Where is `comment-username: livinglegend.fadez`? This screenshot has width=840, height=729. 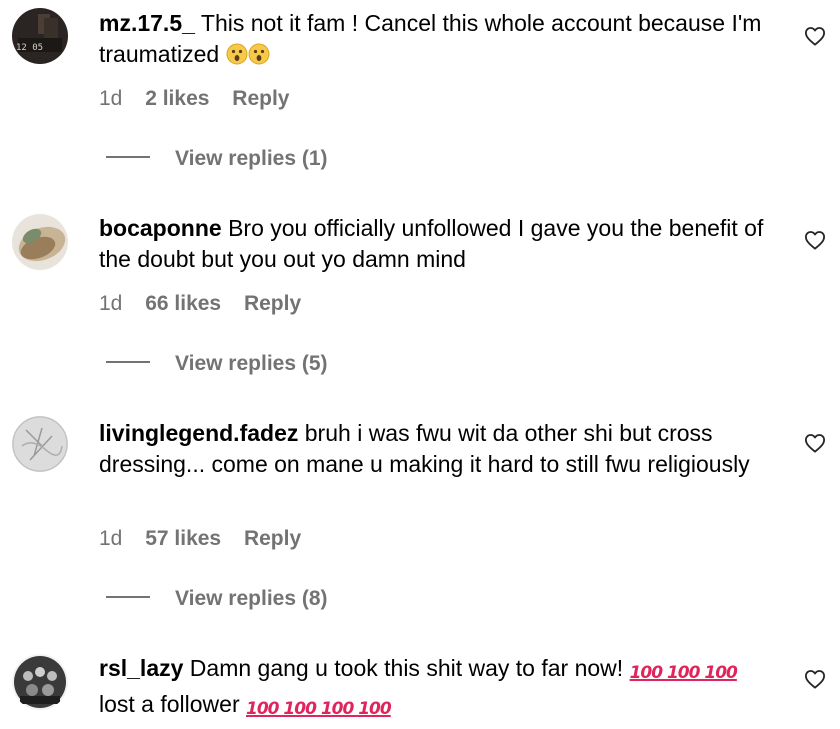 comment-username: livinglegend.fadez is located at coordinates (198, 433).